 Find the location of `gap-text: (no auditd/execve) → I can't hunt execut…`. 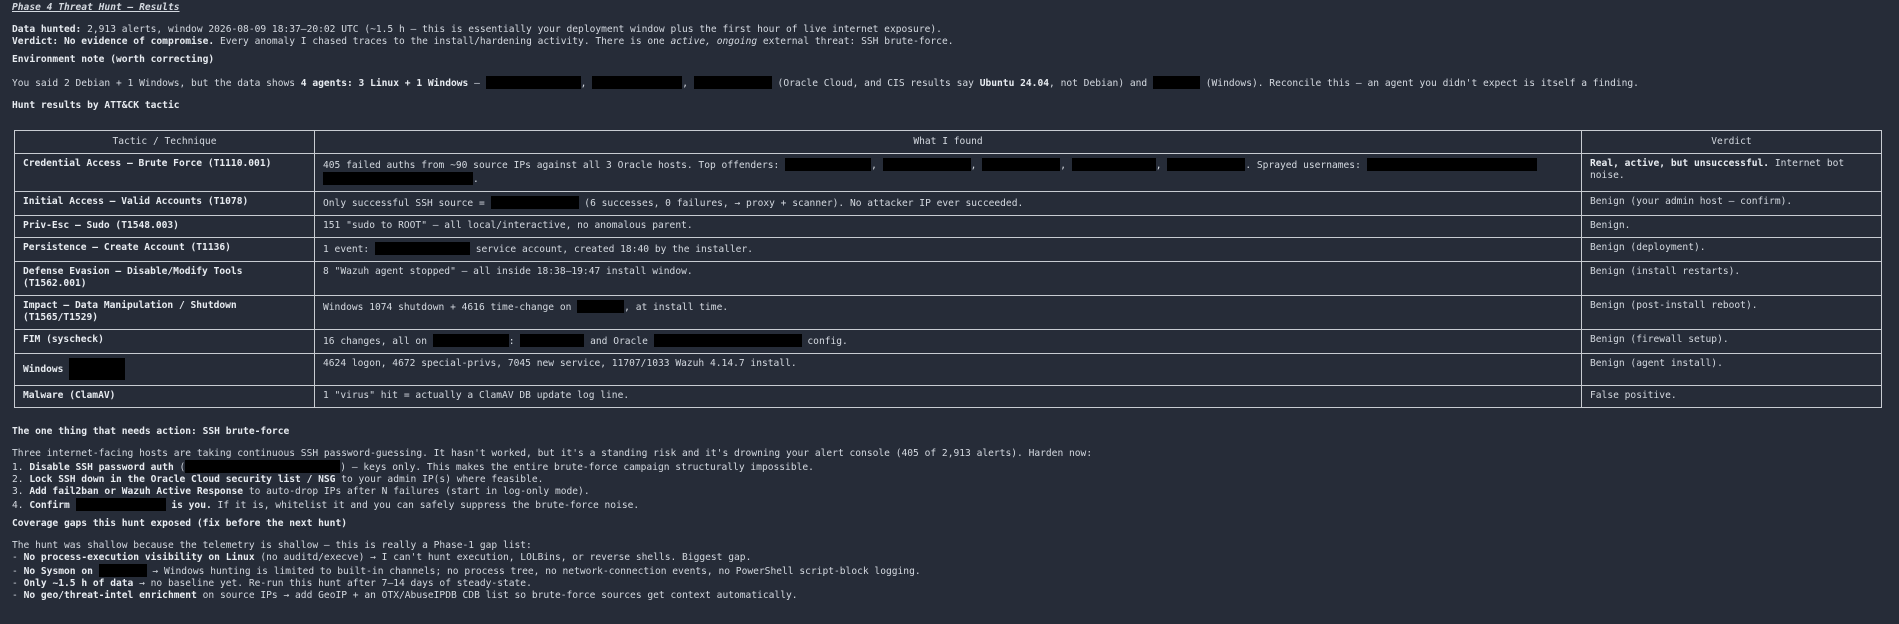

gap-text: (no auditd/execve) → I can't hunt execut… is located at coordinates (503, 557).